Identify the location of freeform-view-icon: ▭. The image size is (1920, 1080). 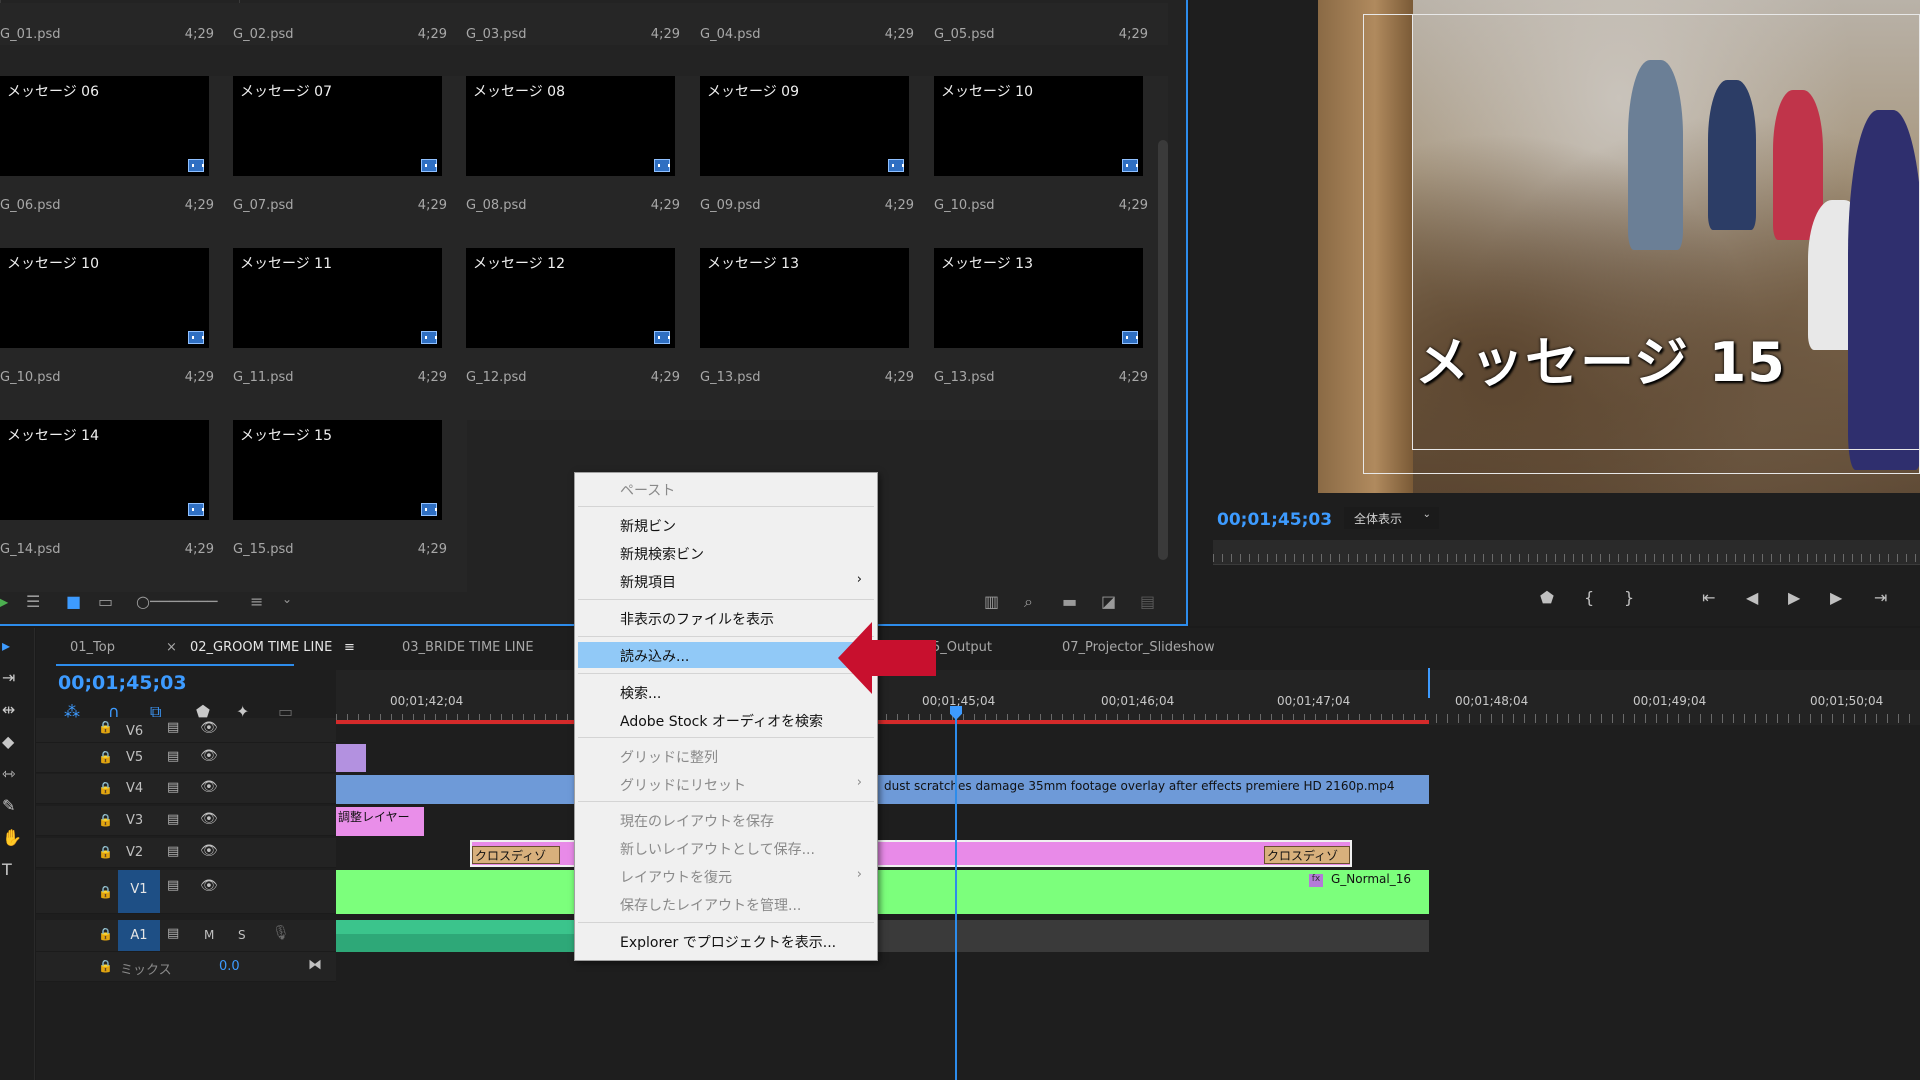
(105, 601).